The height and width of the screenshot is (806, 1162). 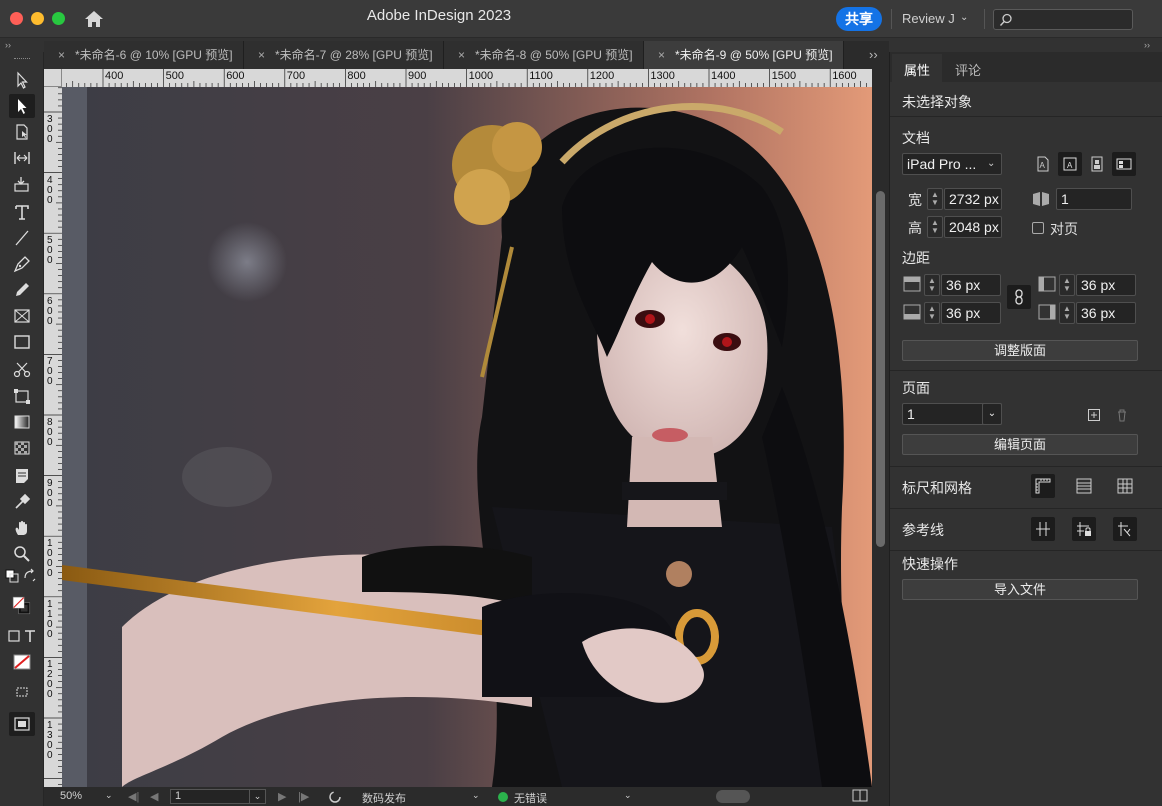 I want to click on page-dropdown-icon: ⌄, so click(x=257, y=796).